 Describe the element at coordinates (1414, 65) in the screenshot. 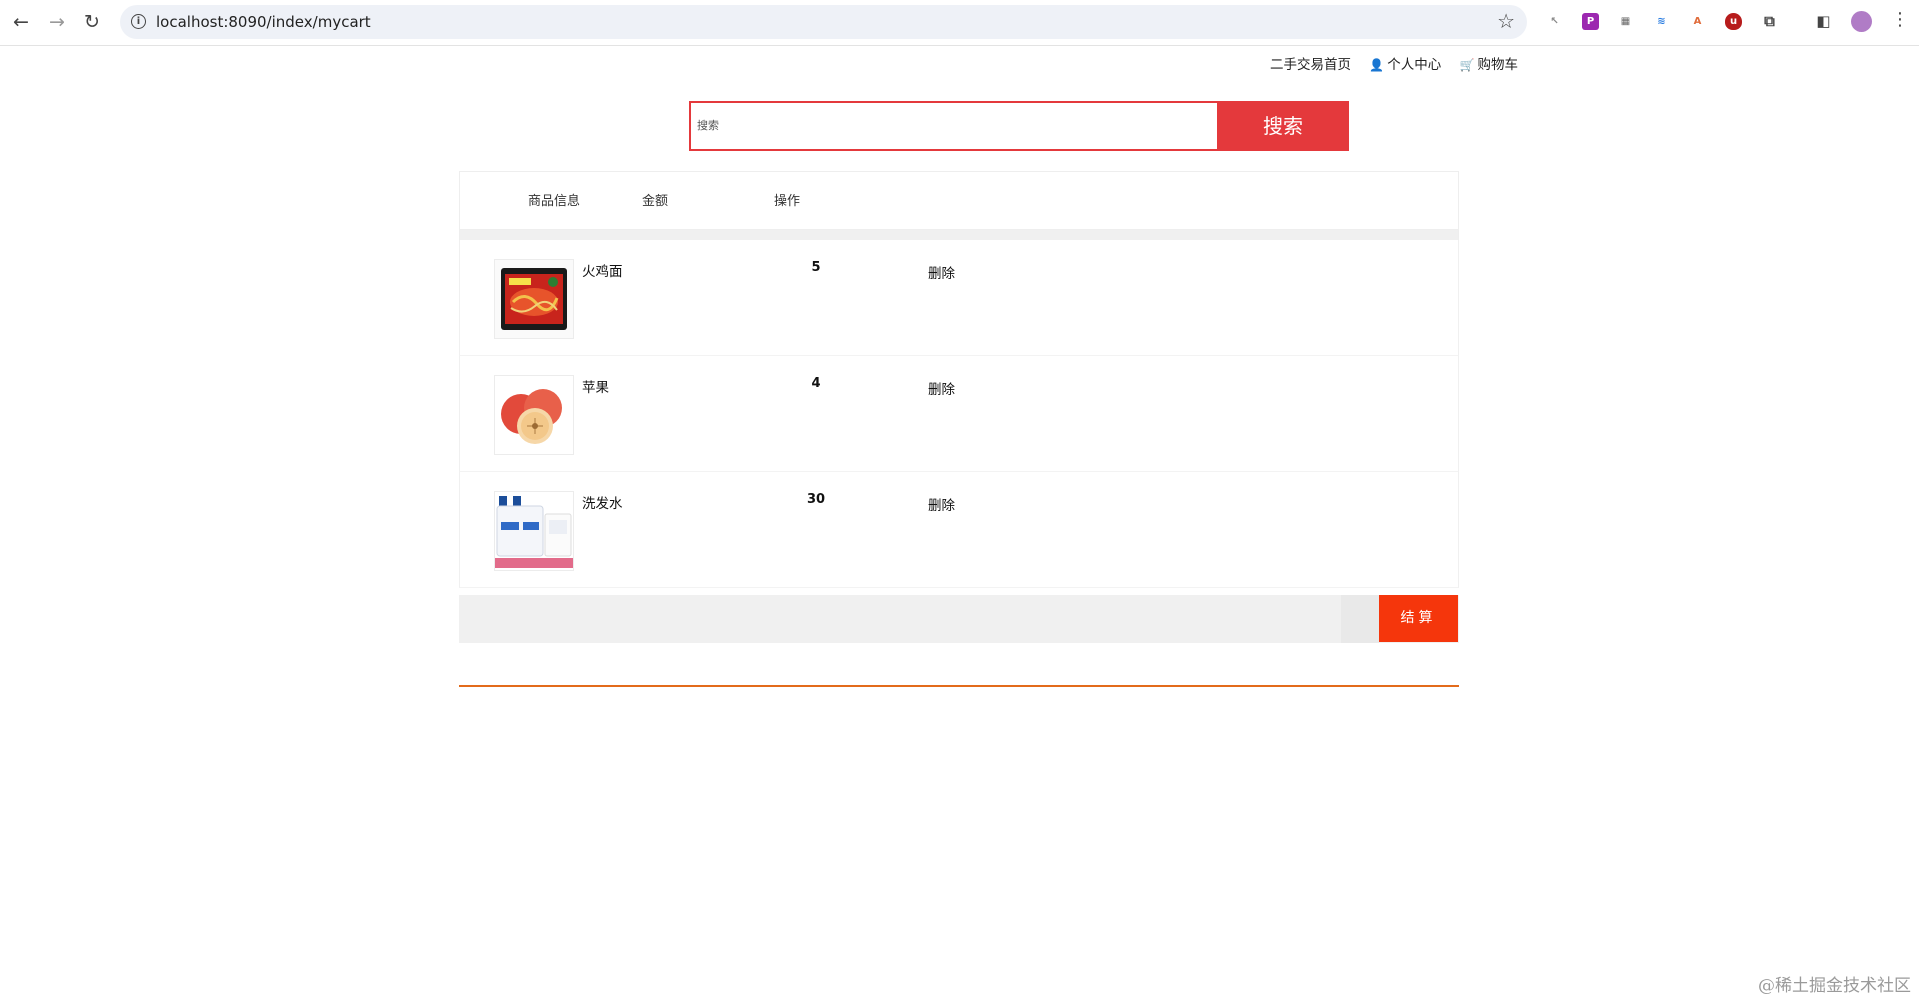

I see `nav-profile-label: 个人中心` at that location.